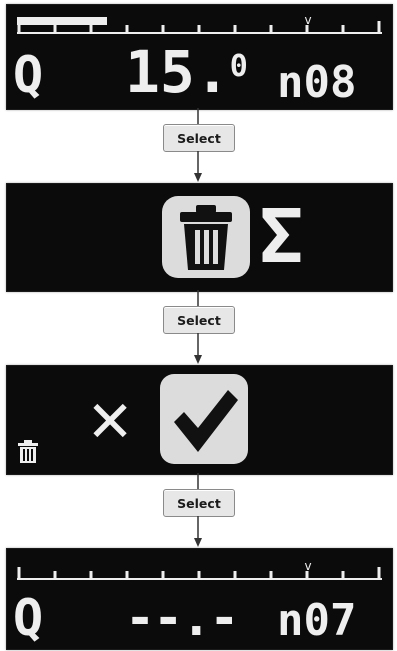 The height and width of the screenshot is (651, 397). What do you see at coordinates (199, 23) in the screenshot?
I see `scale-ruler: v` at bounding box center [199, 23].